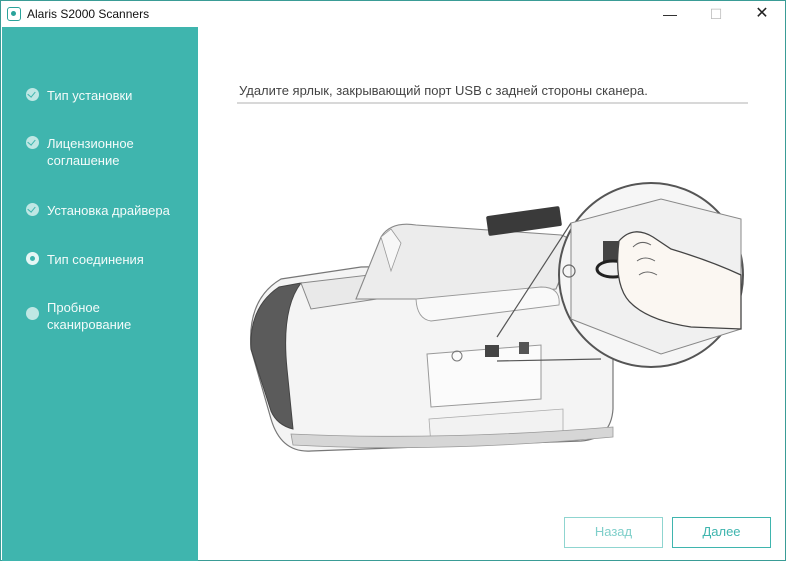 Image resolution: width=786 pixels, height=561 pixels. Describe the element at coordinates (95, 259) in the screenshot. I see `step-label: Тип соединения` at that location.